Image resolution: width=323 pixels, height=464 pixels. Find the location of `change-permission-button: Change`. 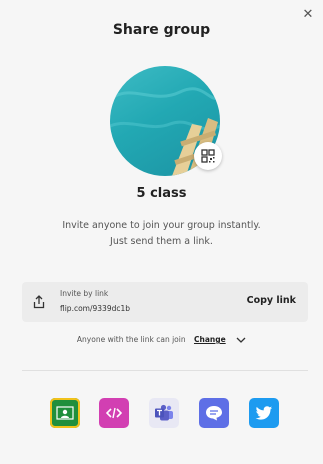

change-permission-button: Change is located at coordinates (210, 339).